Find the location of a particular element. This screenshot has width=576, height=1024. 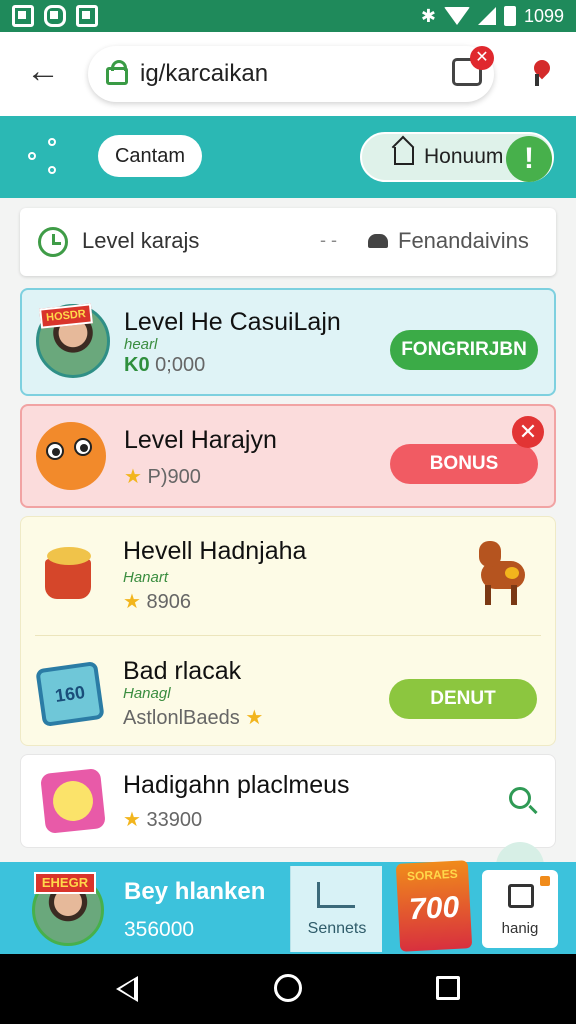

system-nav-bar is located at coordinates (288, 989).